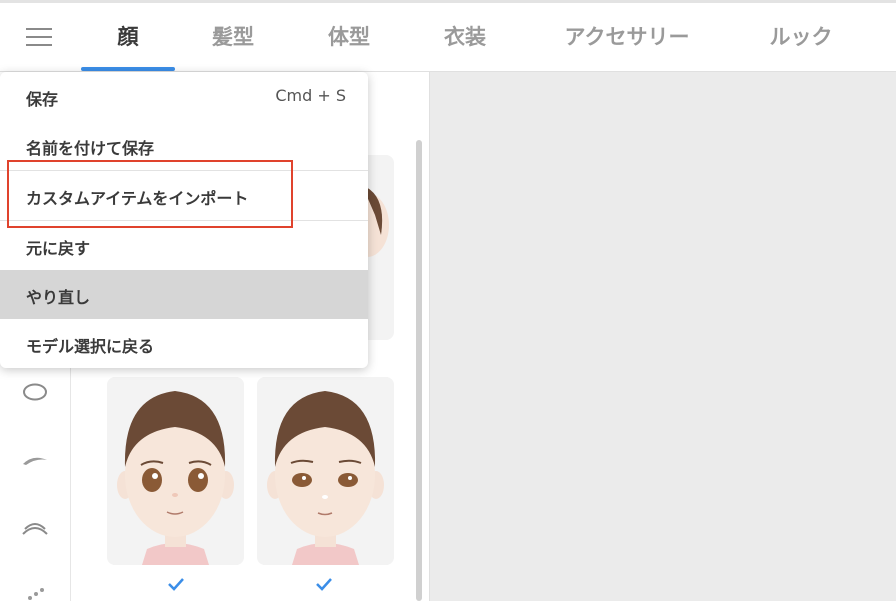 Image resolution: width=896 pixels, height=602 pixels. What do you see at coordinates (128, 69) in the screenshot?
I see `active-tab-indicator` at bounding box center [128, 69].